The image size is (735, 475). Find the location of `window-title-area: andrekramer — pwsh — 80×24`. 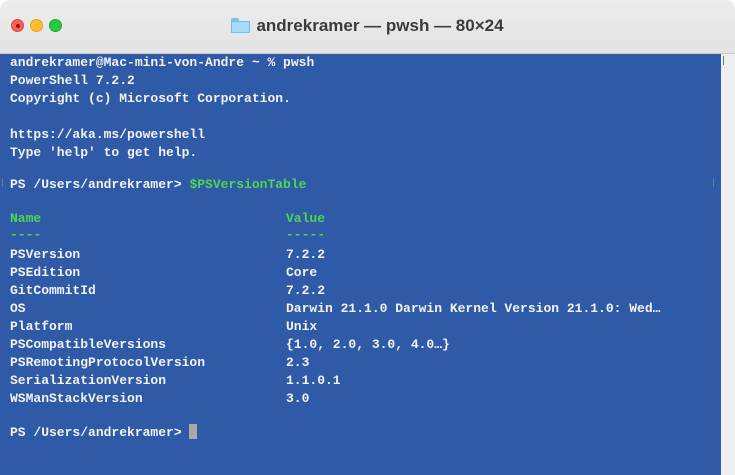

window-title-area: andrekramer — pwsh — 80×24 is located at coordinates (367, 26).